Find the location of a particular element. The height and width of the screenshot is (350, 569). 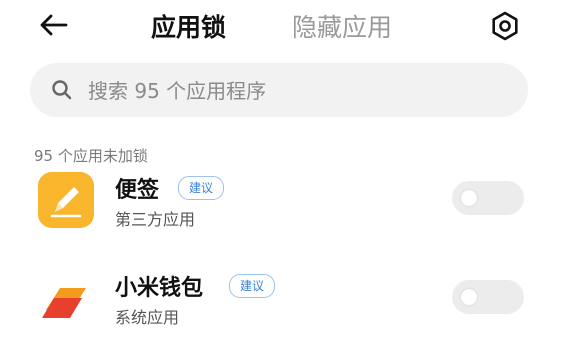

settings-icon is located at coordinates (505, 26).